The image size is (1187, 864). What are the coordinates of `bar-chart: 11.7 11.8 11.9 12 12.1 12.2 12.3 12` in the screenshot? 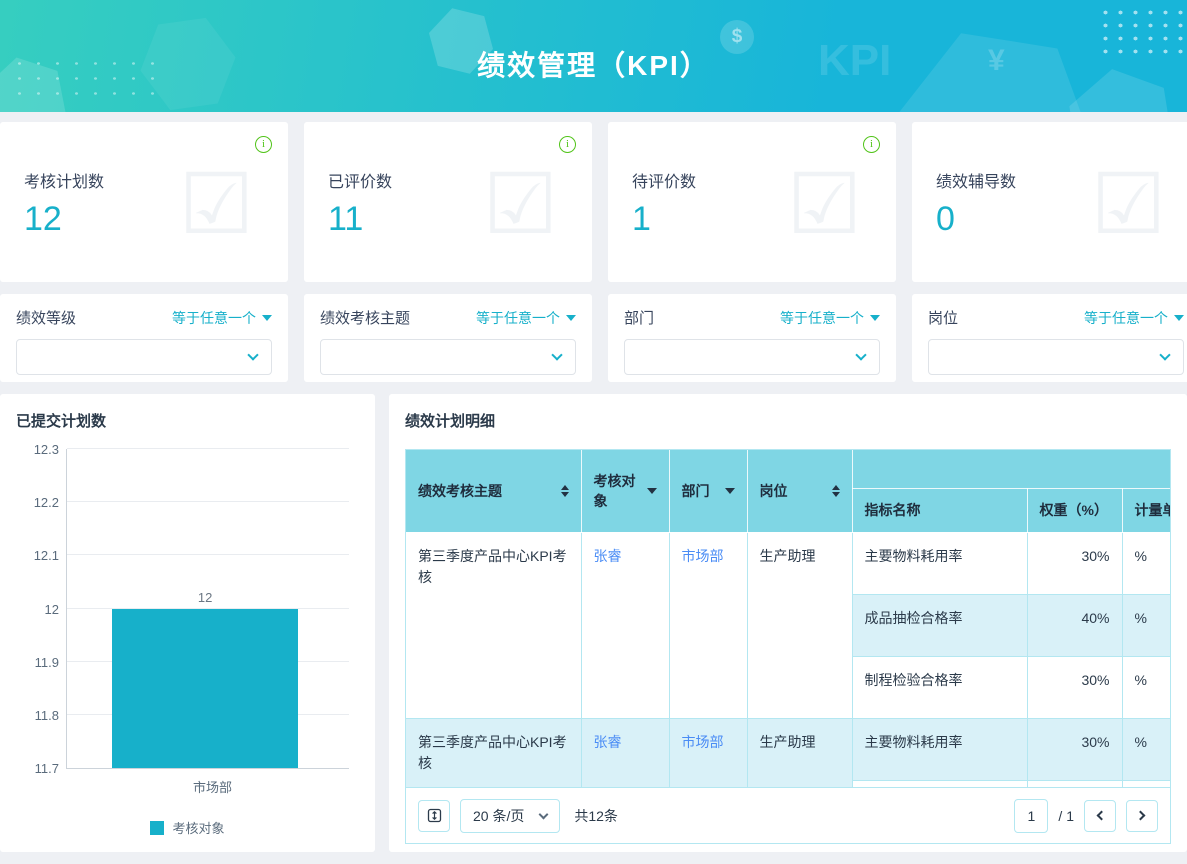 It's located at (187, 609).